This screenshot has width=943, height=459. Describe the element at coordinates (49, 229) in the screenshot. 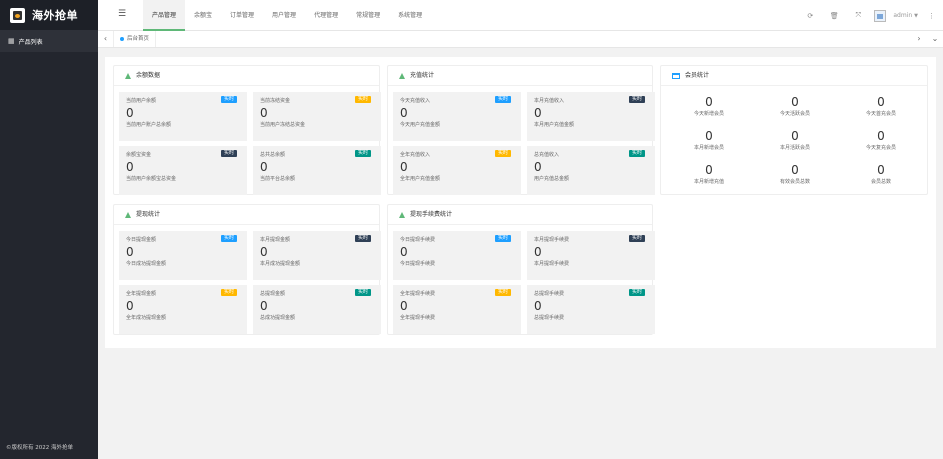

I see `sidebar: 海外抢单 ▦ 产品列表 ©版权所有 2022 海外抢单` at that location.